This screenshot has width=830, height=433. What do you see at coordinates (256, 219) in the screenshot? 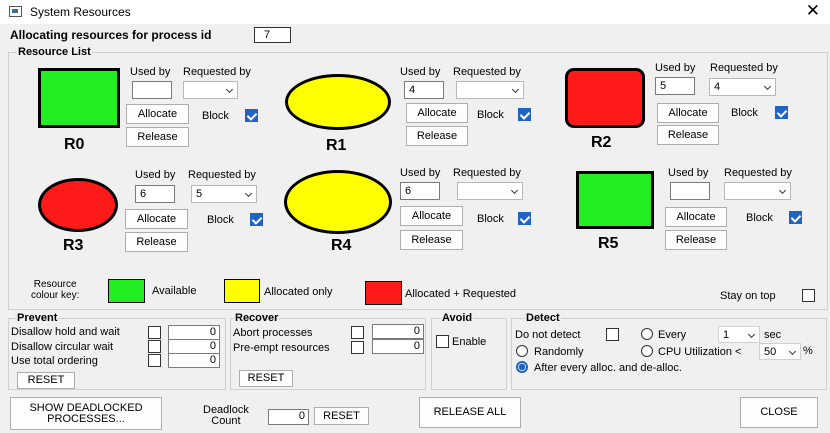
I see `block-checkbox-r3` at bounding box center [256, 219].